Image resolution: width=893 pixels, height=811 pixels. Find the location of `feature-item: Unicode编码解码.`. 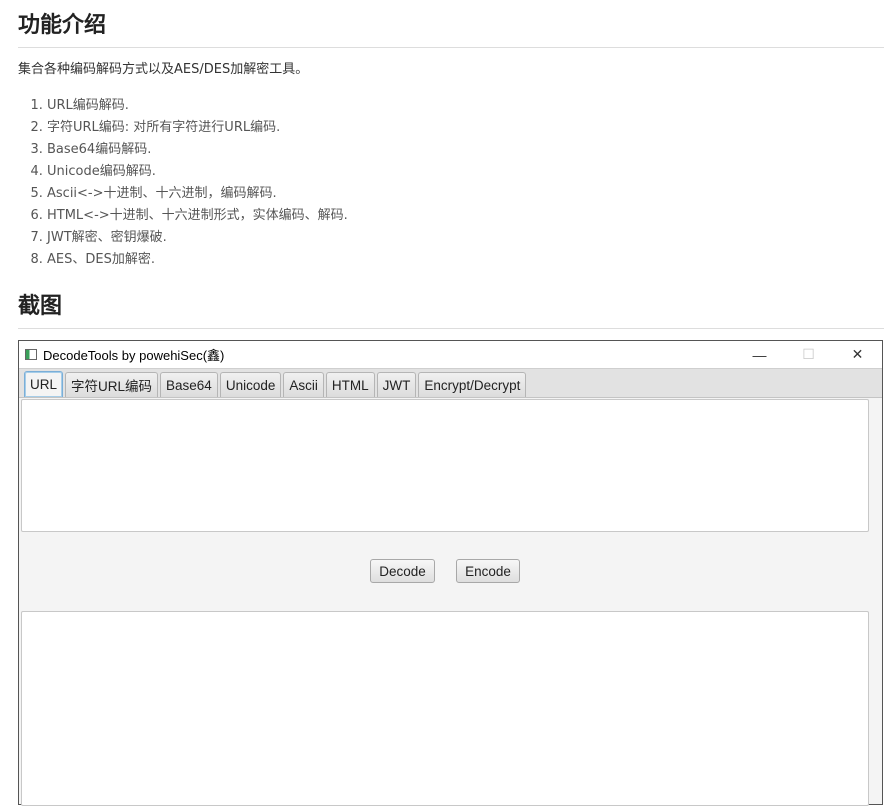

feature-item: Unicode编码解码. is located at coordinates (465, 172).